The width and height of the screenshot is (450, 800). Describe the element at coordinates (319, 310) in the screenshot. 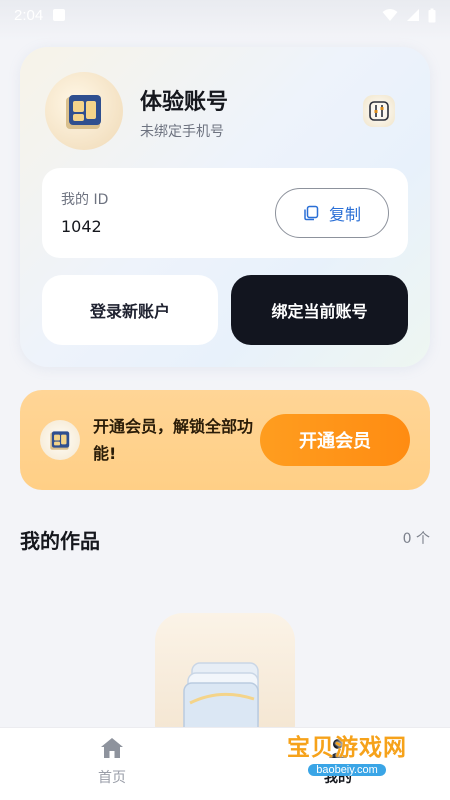

I see `bind-account-button: 绑定当前账号` at that location.